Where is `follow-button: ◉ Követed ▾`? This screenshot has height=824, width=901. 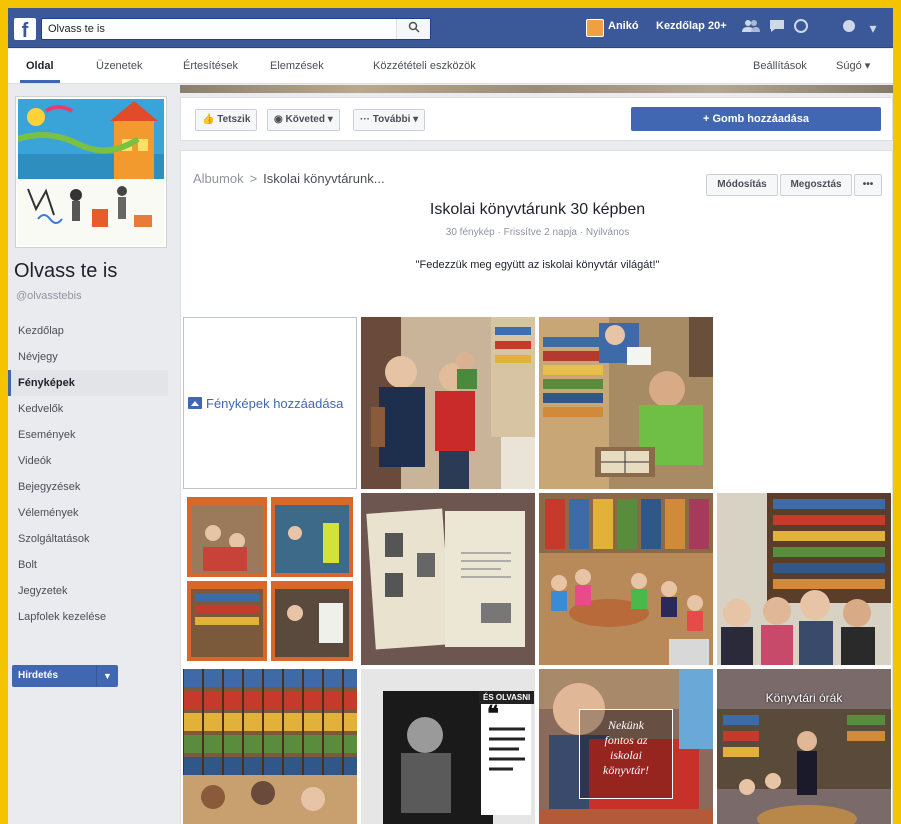 follow-button: ◉ Követed ▾ is located at coordinates (303, 120).